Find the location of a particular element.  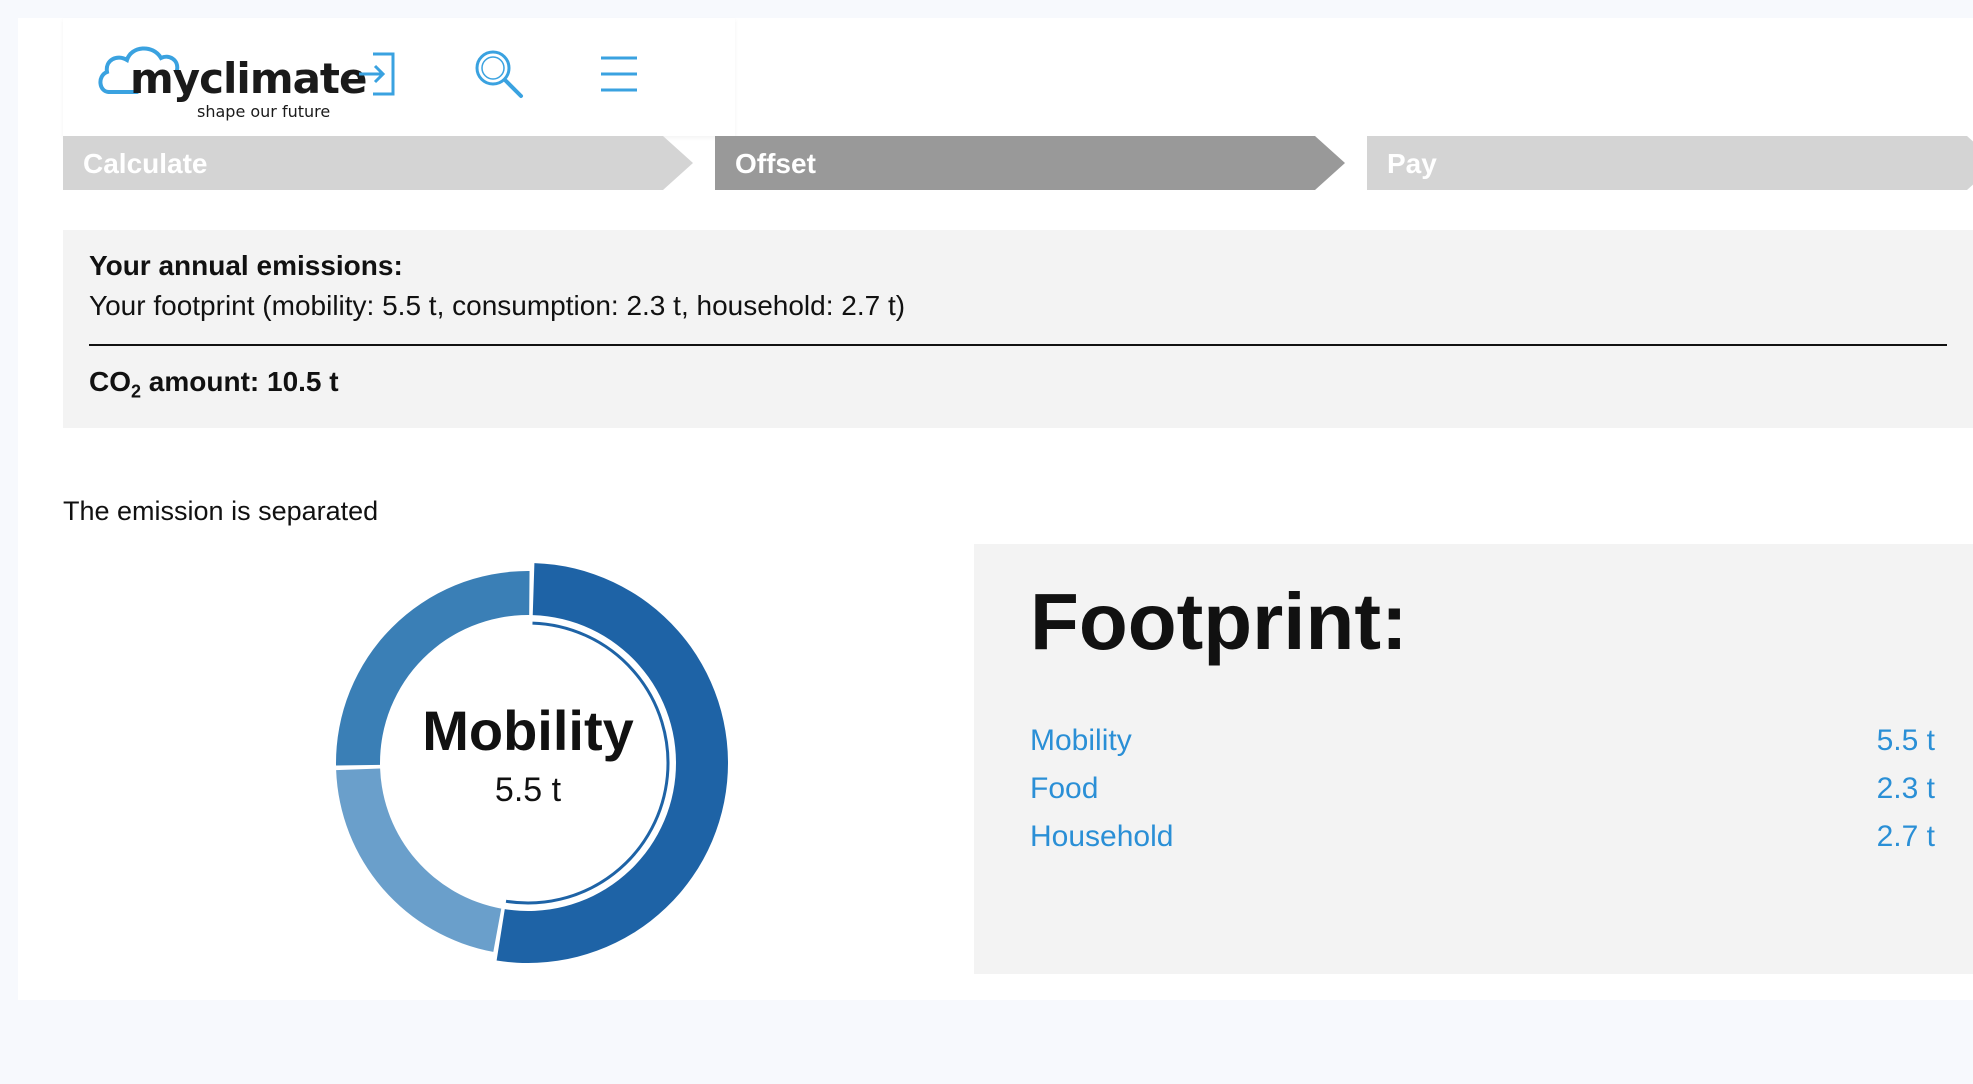

step-calculate: Calculate is located at coordinates (378, 163).